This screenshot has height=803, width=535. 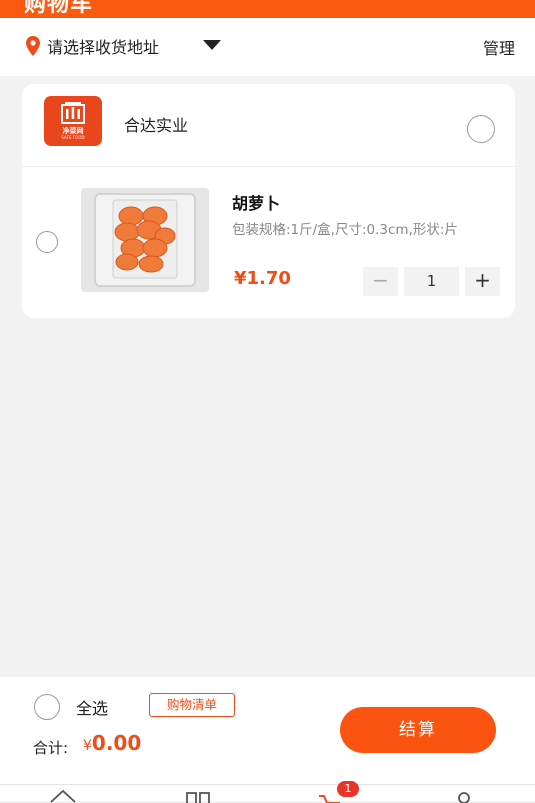 What do you see at coordinates (156, 124) in the screenshot?
I see `store-name: 合达实业` at bounding box center [156, 124].